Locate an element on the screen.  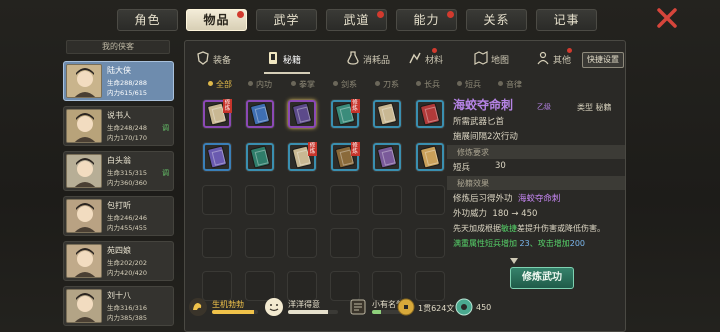
hero-card: 刘十八 生命316/316 内力385/385 is located at coordinates (118, 306).